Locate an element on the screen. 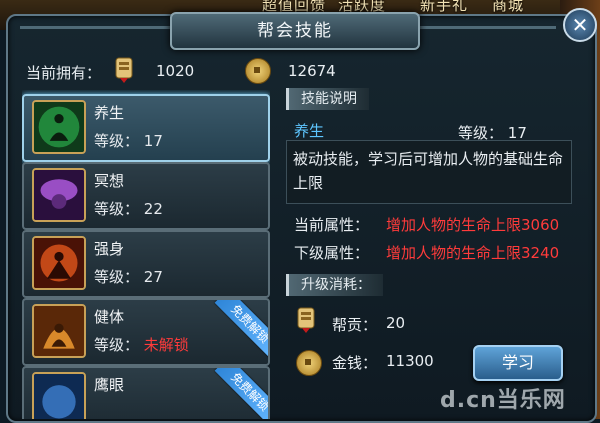 This screenshot has height=423, width=600. next-attribute-value: 增加人物的生命上限3240 is located at coordinates (473, 253).